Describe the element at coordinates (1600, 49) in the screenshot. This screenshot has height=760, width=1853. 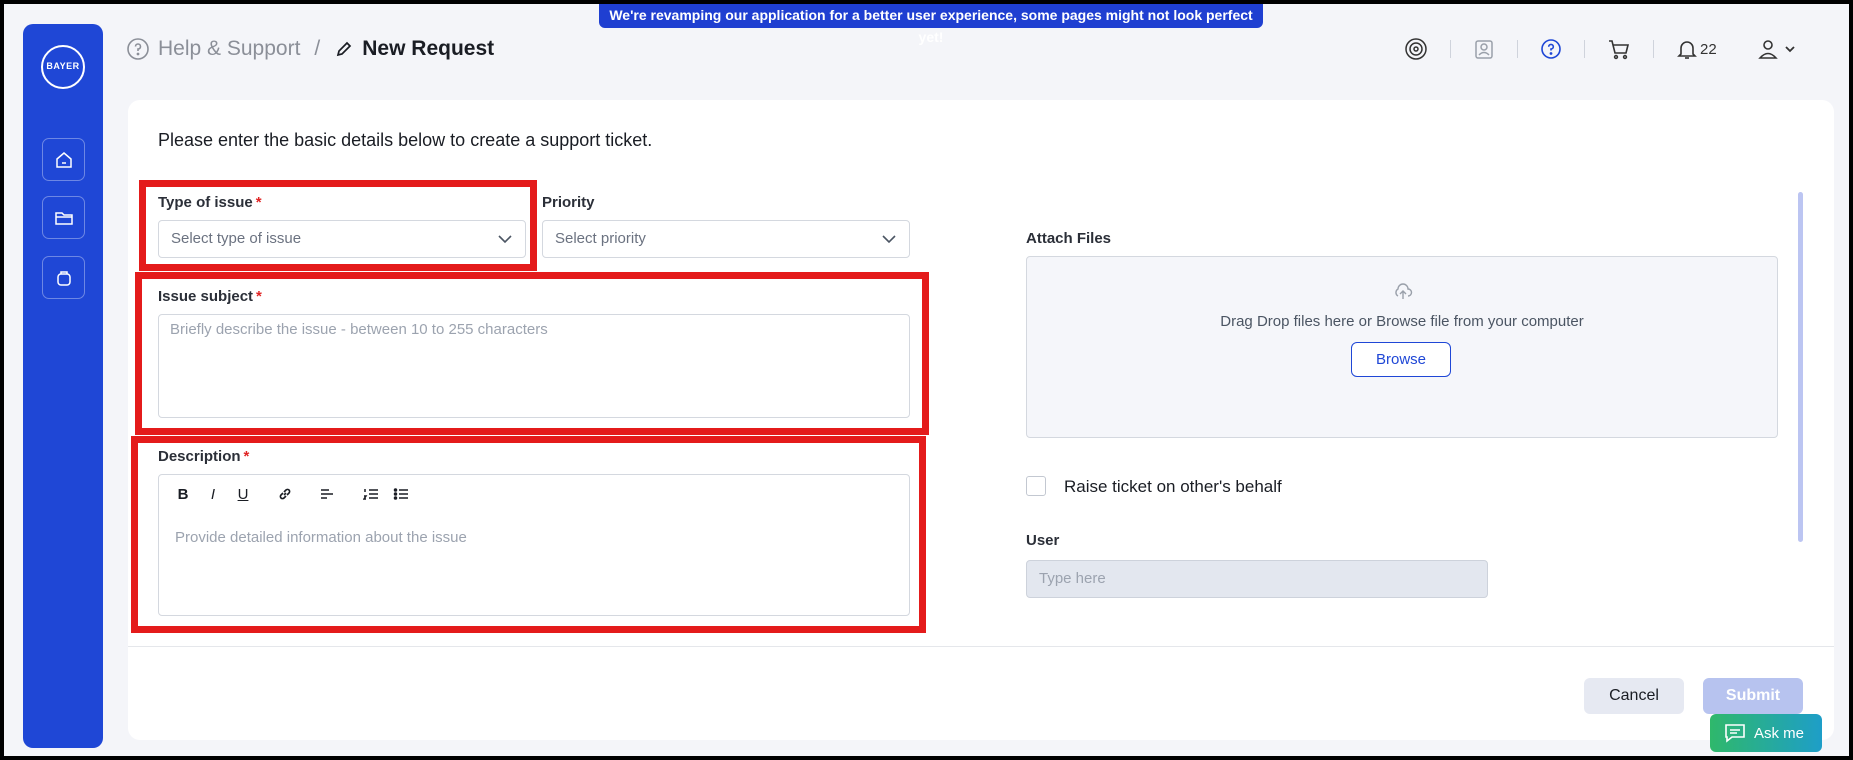
I see `header-toolbar: 22` at that location.